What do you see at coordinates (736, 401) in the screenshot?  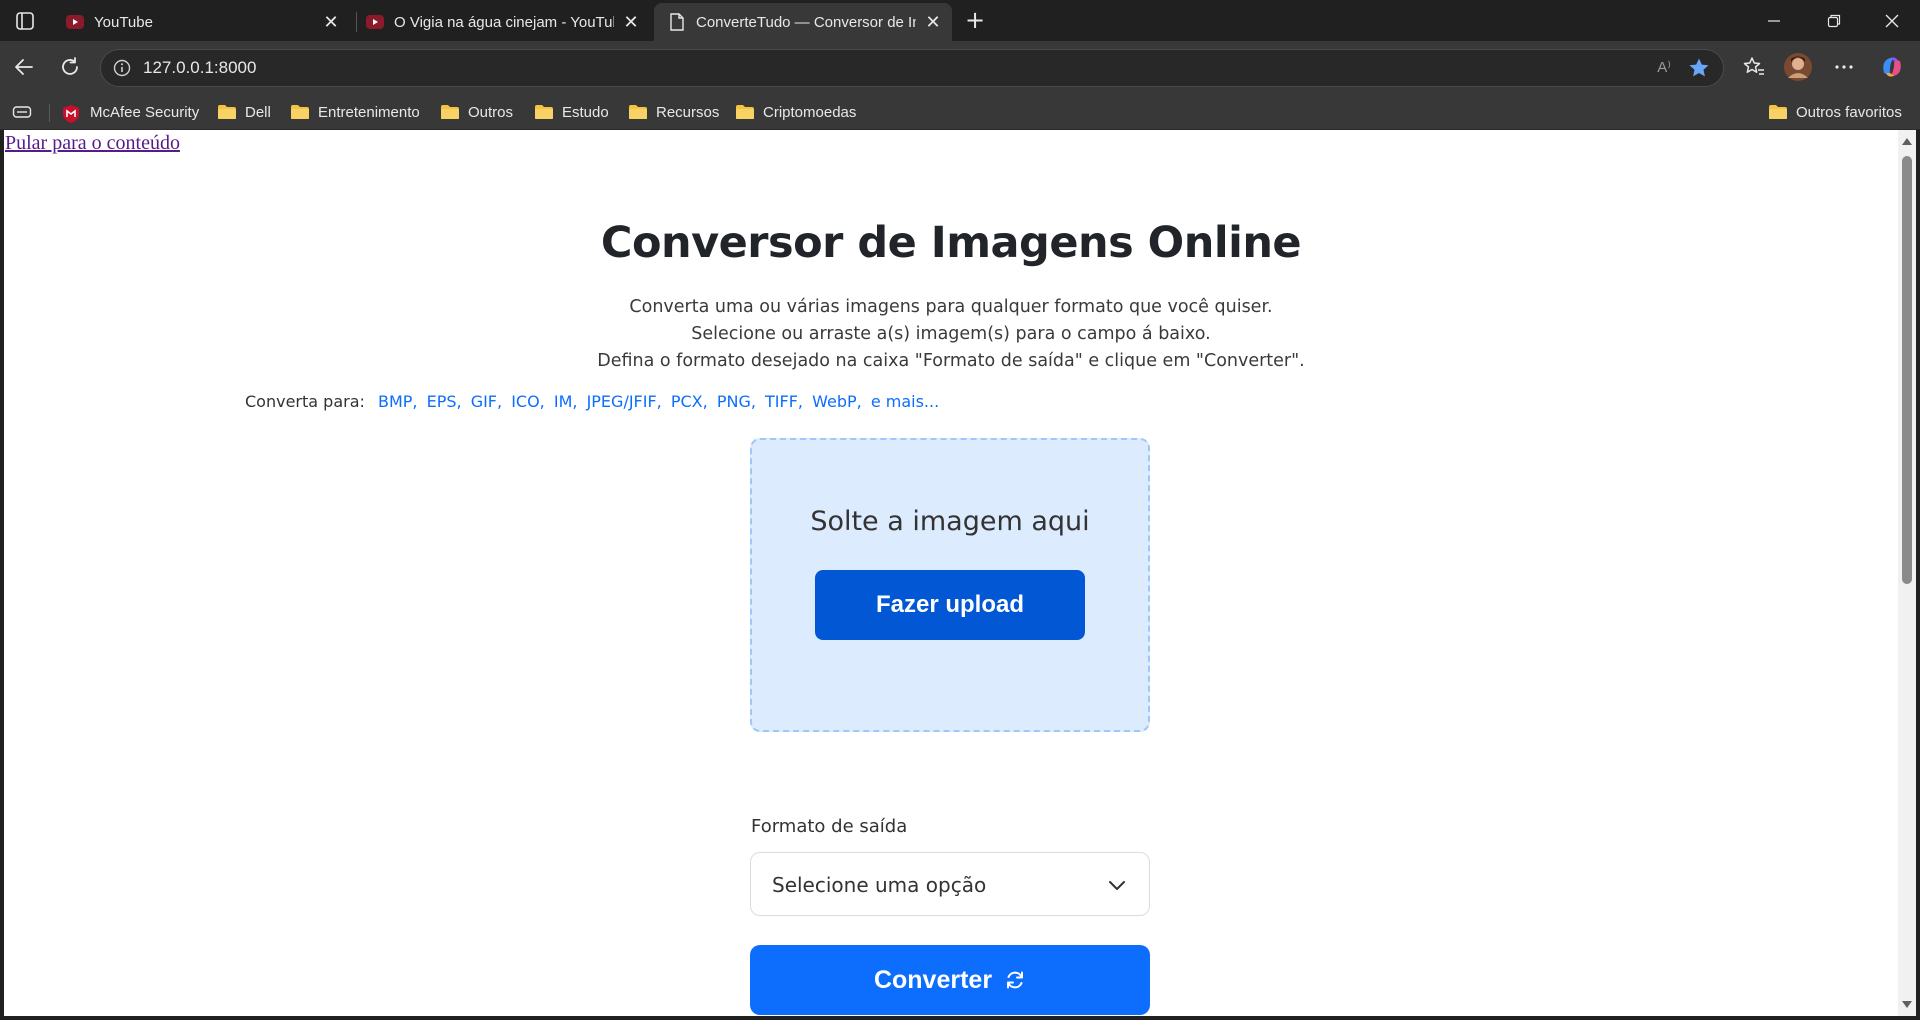 I see `format-link-png: PNG,` at bounding box center [736, 401].